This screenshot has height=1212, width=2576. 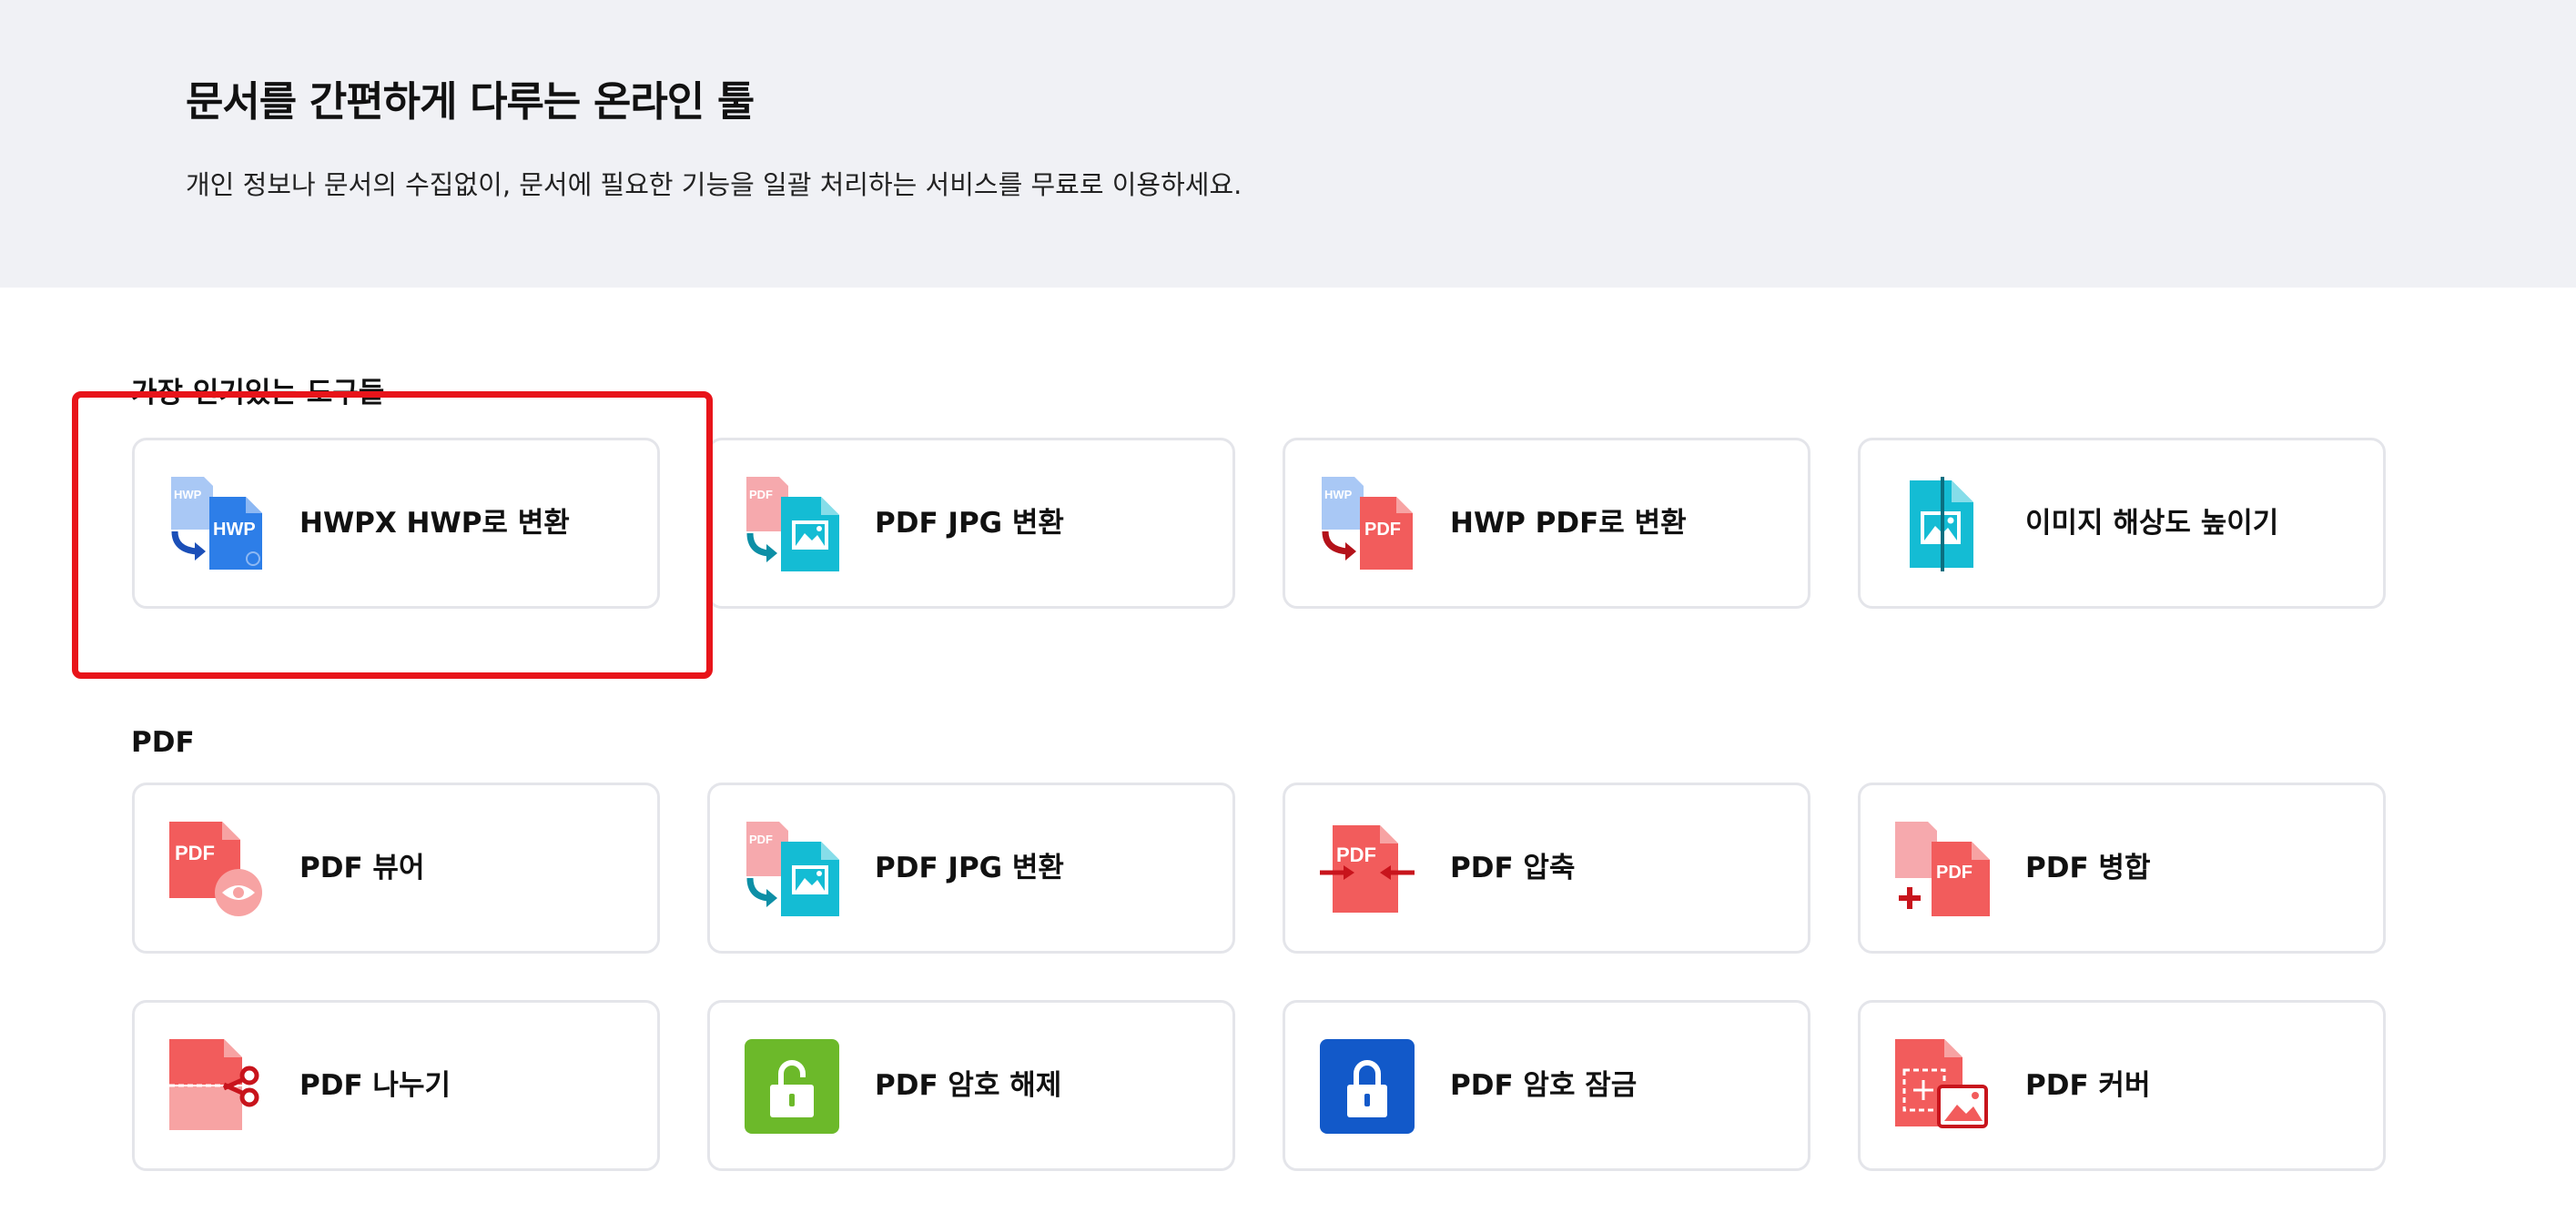 I want to click on tool-card-pdf-to-jpg: PDF PDF JPG 변환, so click(x=971, y=524).